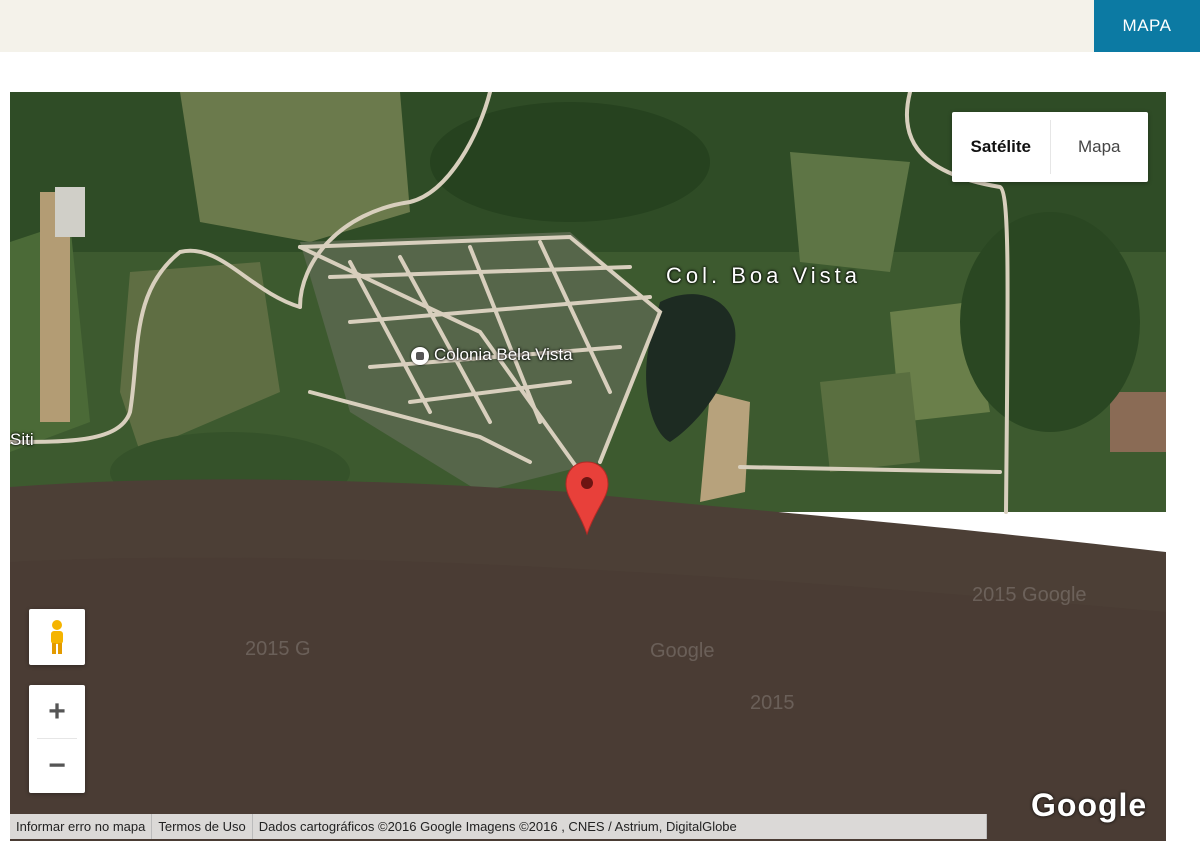 Image resolution: width=1200 pixels, height=844 pixels. What do you see at coordinates (202, 826) in the screenshot?
I see `terms-link: Termos de Uso` at bounding box center [202, 826].